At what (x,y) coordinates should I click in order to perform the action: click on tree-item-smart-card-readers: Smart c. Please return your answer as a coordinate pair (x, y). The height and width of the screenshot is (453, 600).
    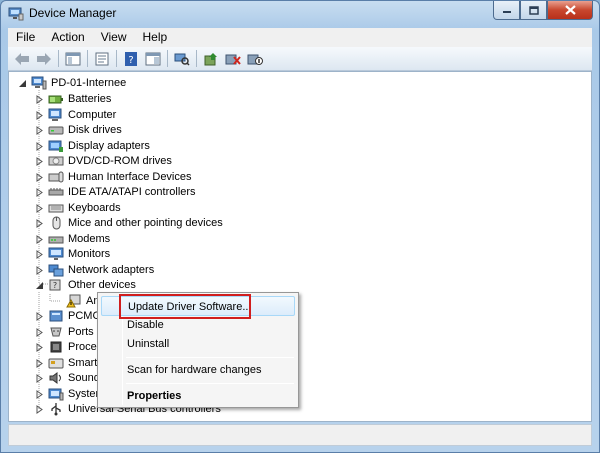
    Looking at the image, I should click on (70, 363).